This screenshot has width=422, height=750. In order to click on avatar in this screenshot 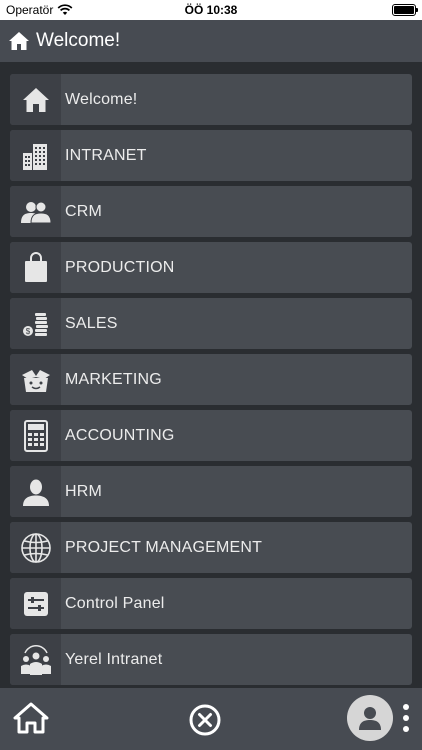, I will do `click(370, 718)`.